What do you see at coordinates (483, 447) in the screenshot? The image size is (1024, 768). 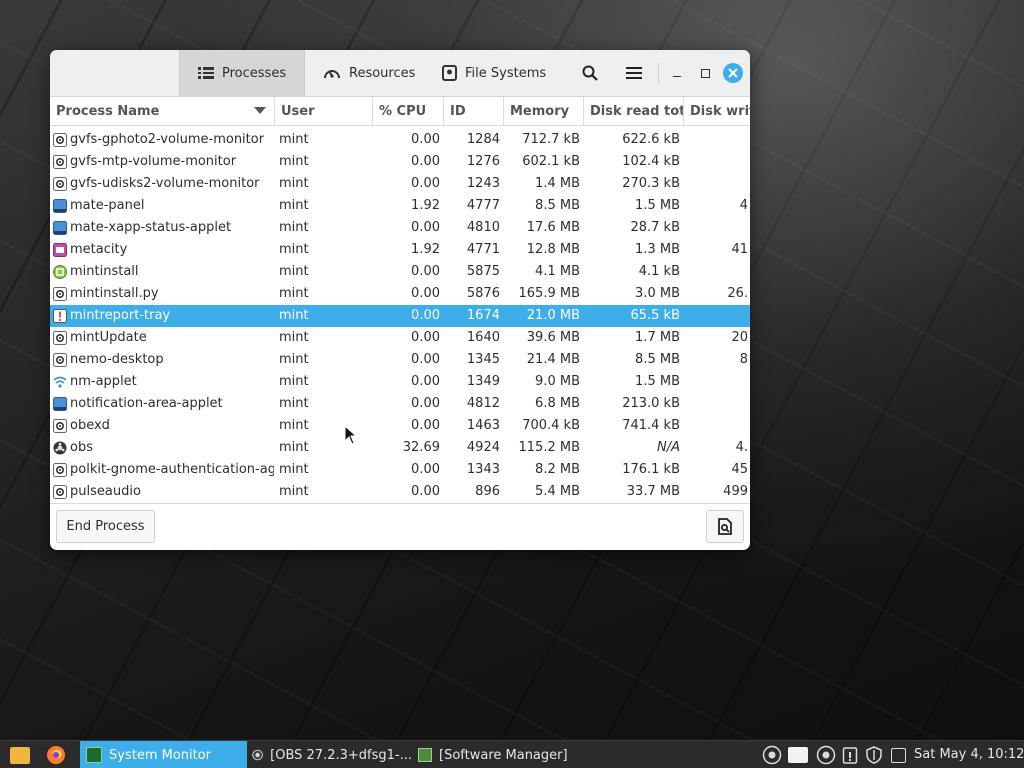 I see `process-id: 4924` at bounding box center [483, 447].